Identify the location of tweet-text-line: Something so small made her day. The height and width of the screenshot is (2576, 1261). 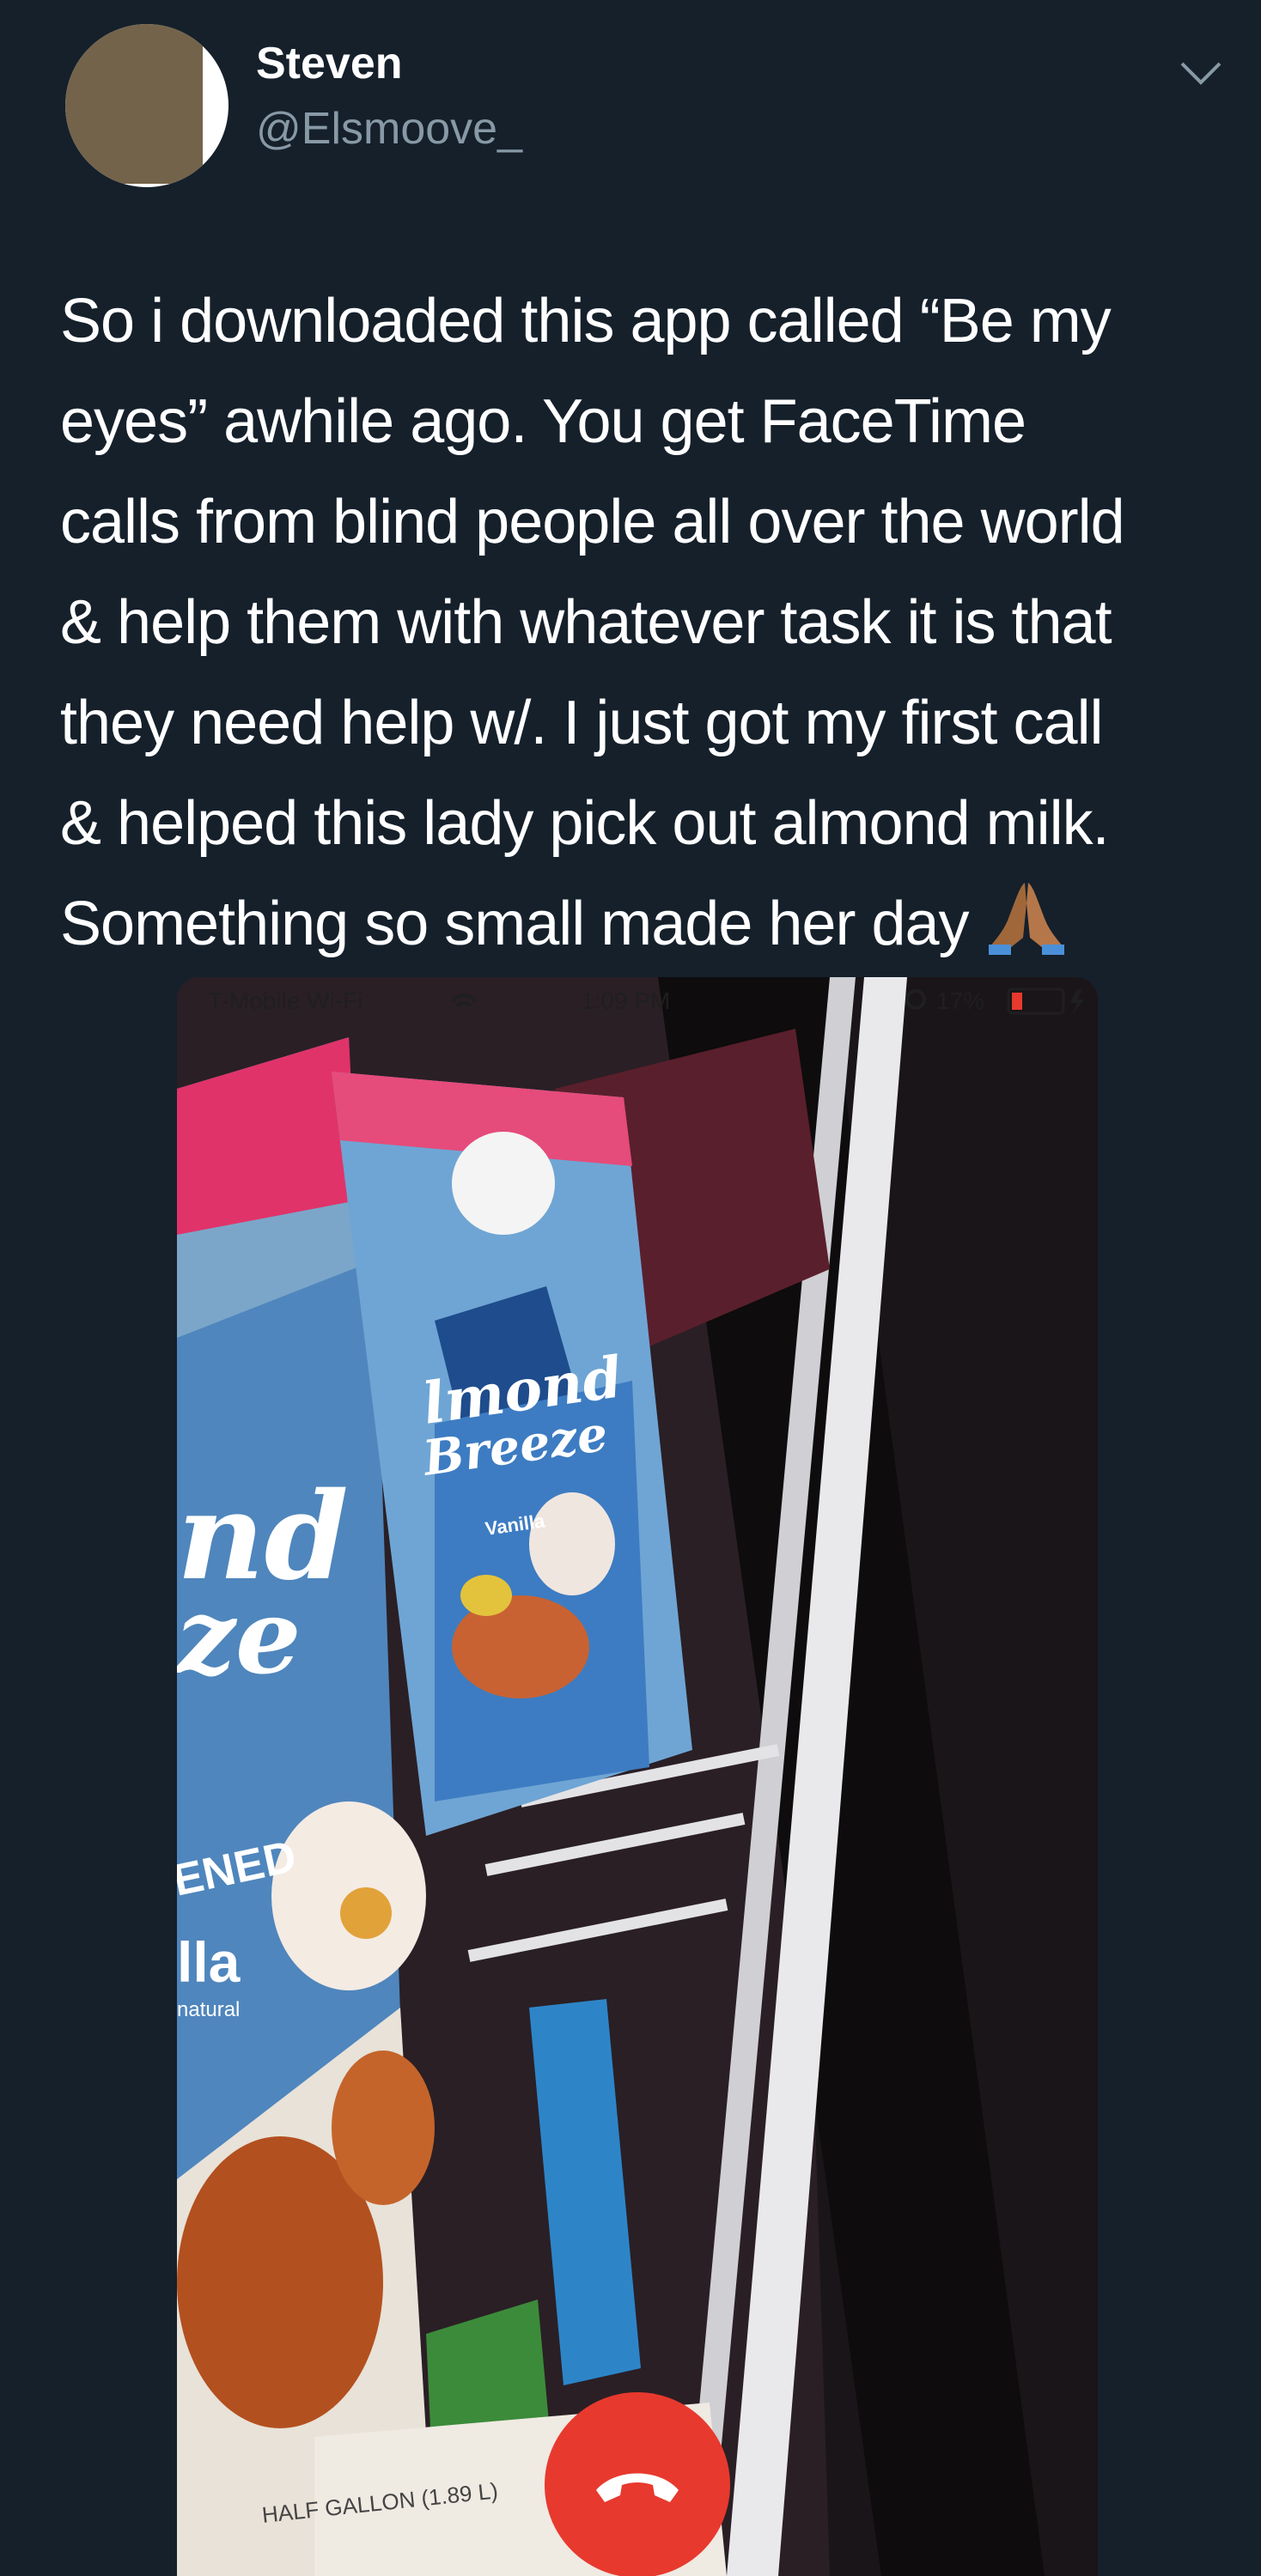
(515, 924).